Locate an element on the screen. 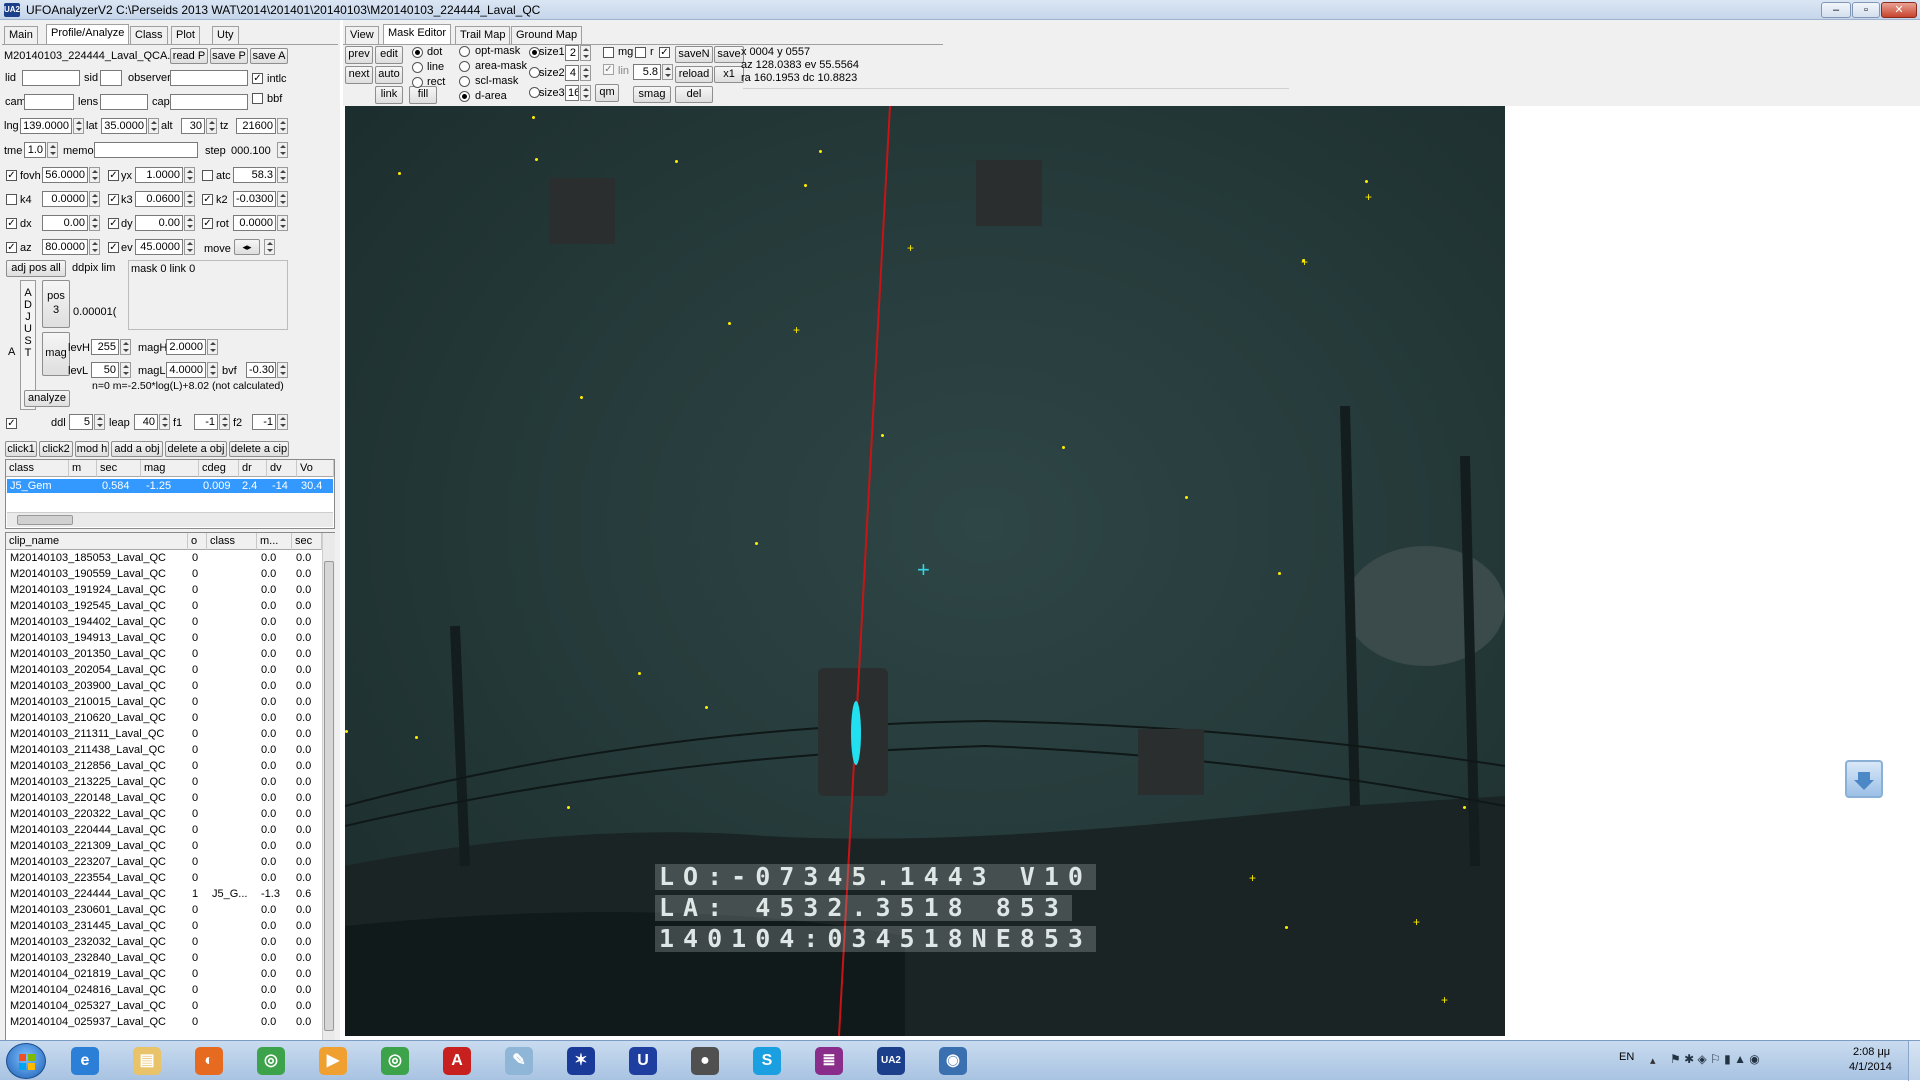 The width and height of the screenshot is (1920, 1081). col-clip-name: clip_name is located at coordinates (97, 541).